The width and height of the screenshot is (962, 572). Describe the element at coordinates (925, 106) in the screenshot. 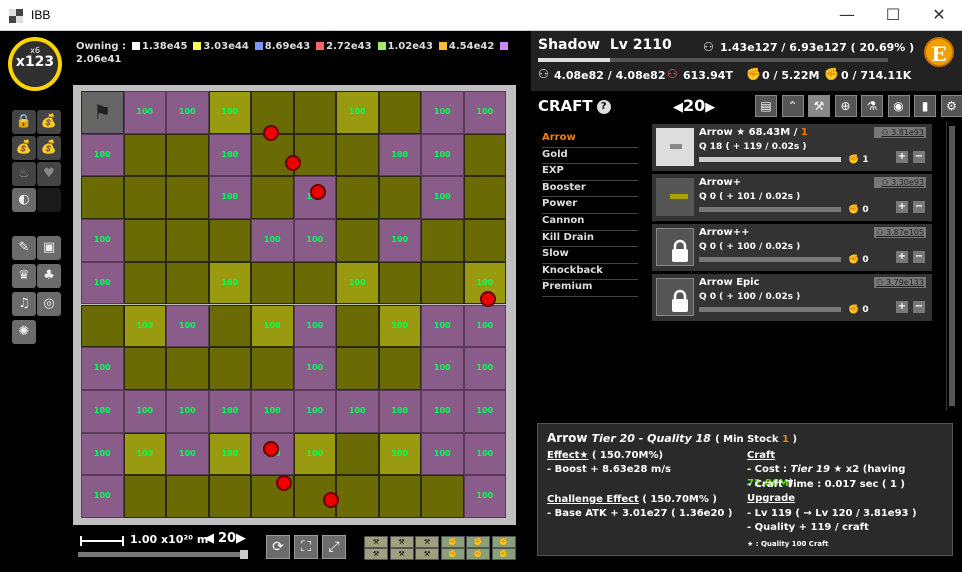

I see `tab-chart-icon: ▮` at that location.